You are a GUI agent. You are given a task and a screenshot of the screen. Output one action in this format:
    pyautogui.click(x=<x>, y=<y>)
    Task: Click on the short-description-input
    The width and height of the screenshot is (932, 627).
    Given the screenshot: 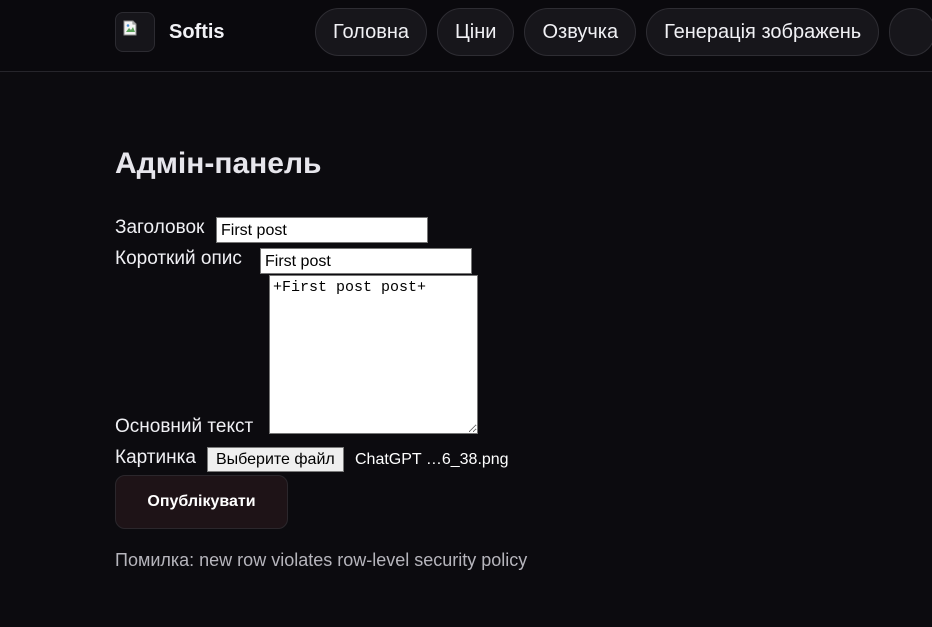 What is the action you would take?
    pyautogui.click(x=366, y=261)
    